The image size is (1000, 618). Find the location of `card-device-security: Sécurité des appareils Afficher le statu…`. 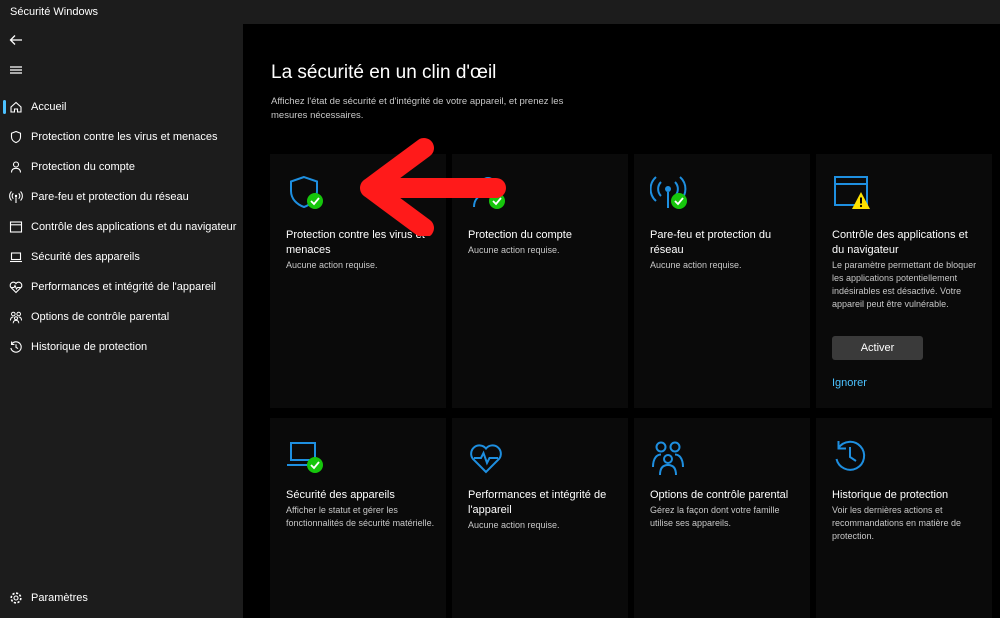

card-device-security: Sécurité des appareils Afficher le statu… is located at coordinates (358, 518).